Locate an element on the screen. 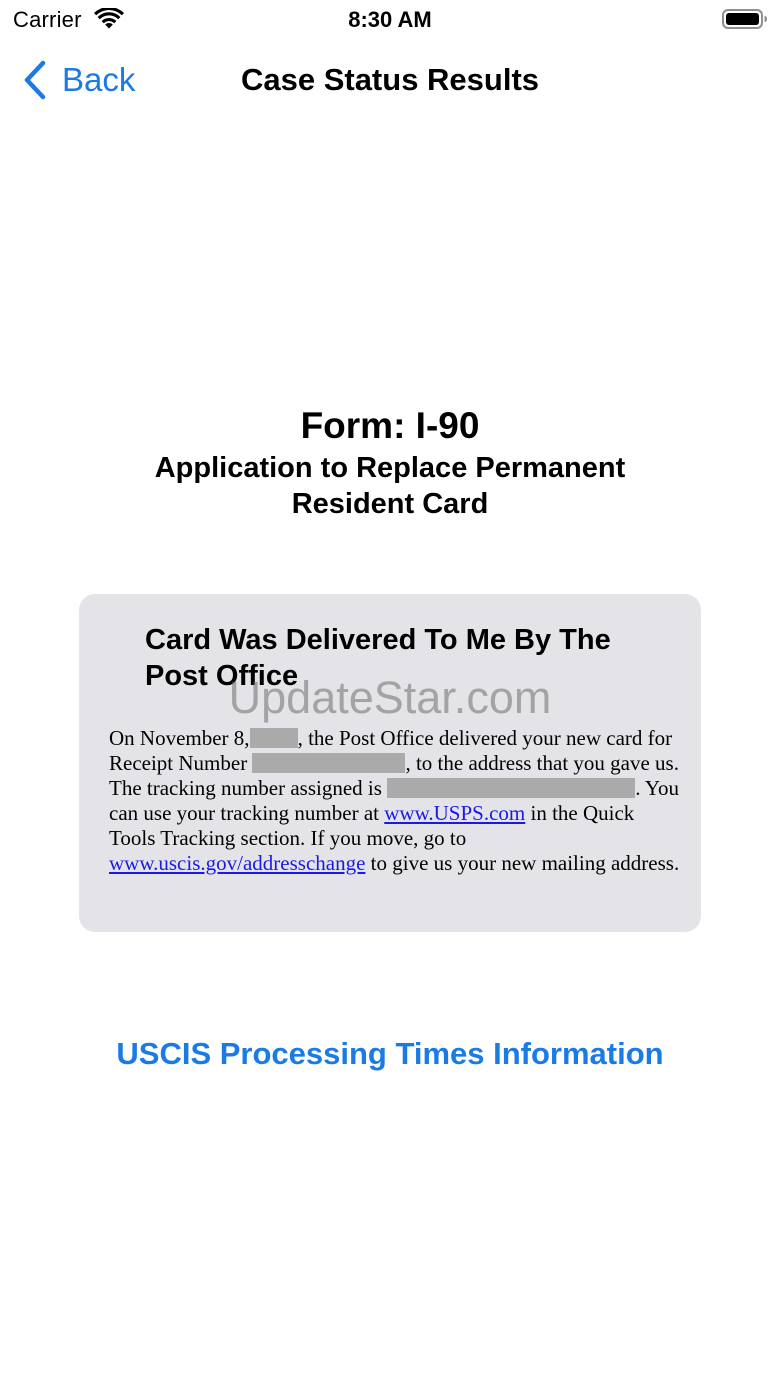 The height and width of the screenshot is (1387, 780). redacted-year is located at coordinates (273, 738).